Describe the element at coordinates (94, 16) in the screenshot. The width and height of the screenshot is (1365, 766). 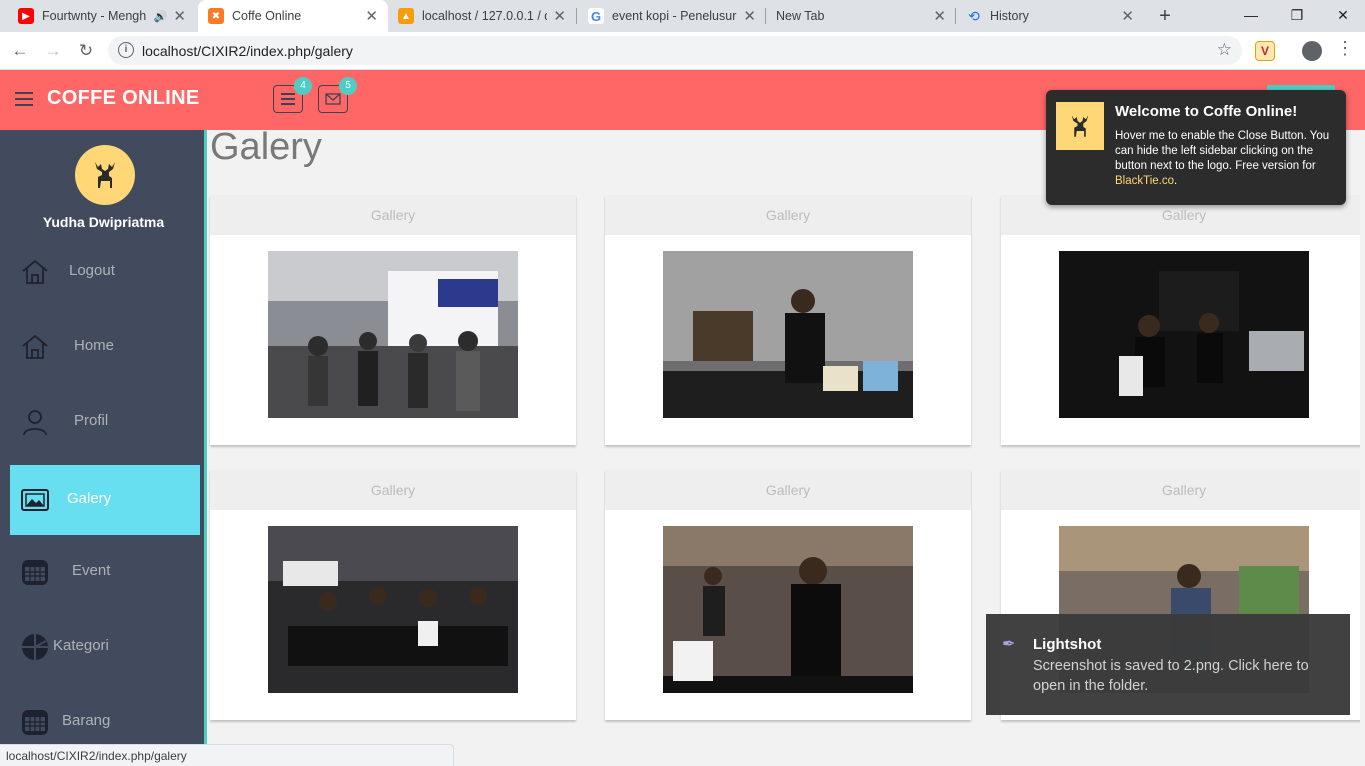
I see `tab-title: Fourtwnty - Mengh` at that location.